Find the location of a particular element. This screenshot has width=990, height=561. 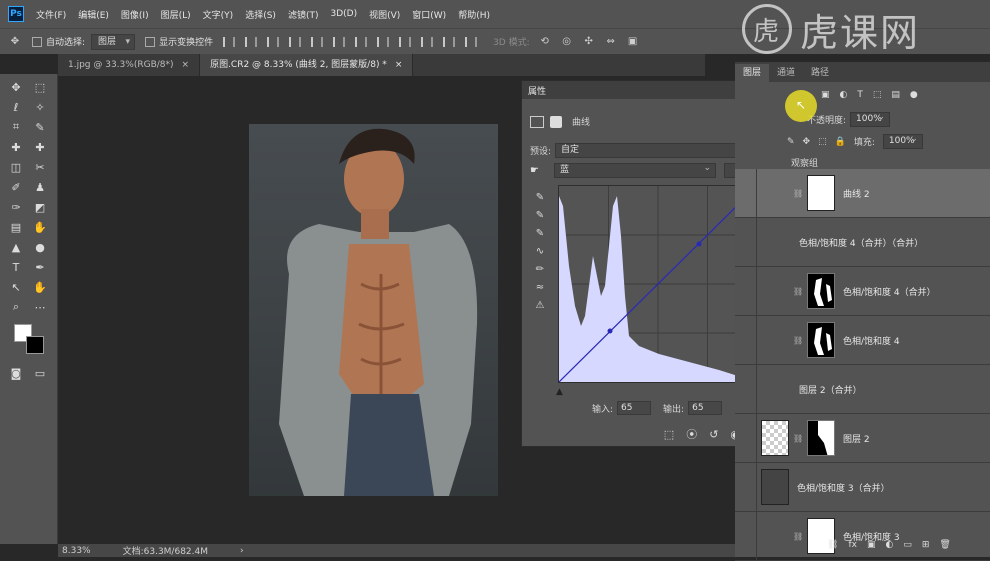

history-brush-icon: ✑ is located at coordinates (16, 207).